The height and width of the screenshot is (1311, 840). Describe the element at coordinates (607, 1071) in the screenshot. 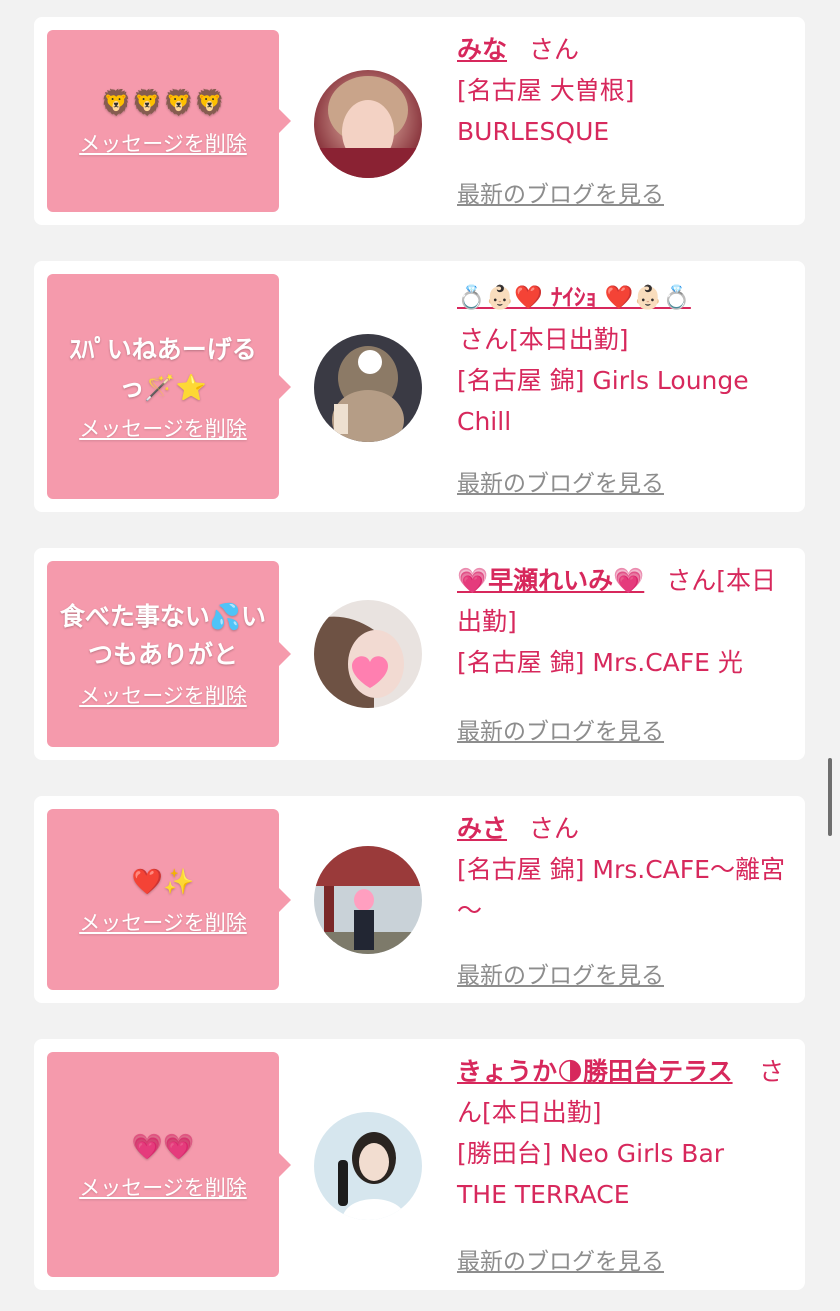

I see `cast-name-link: きょうか🌗勝田台テラス` at that location.